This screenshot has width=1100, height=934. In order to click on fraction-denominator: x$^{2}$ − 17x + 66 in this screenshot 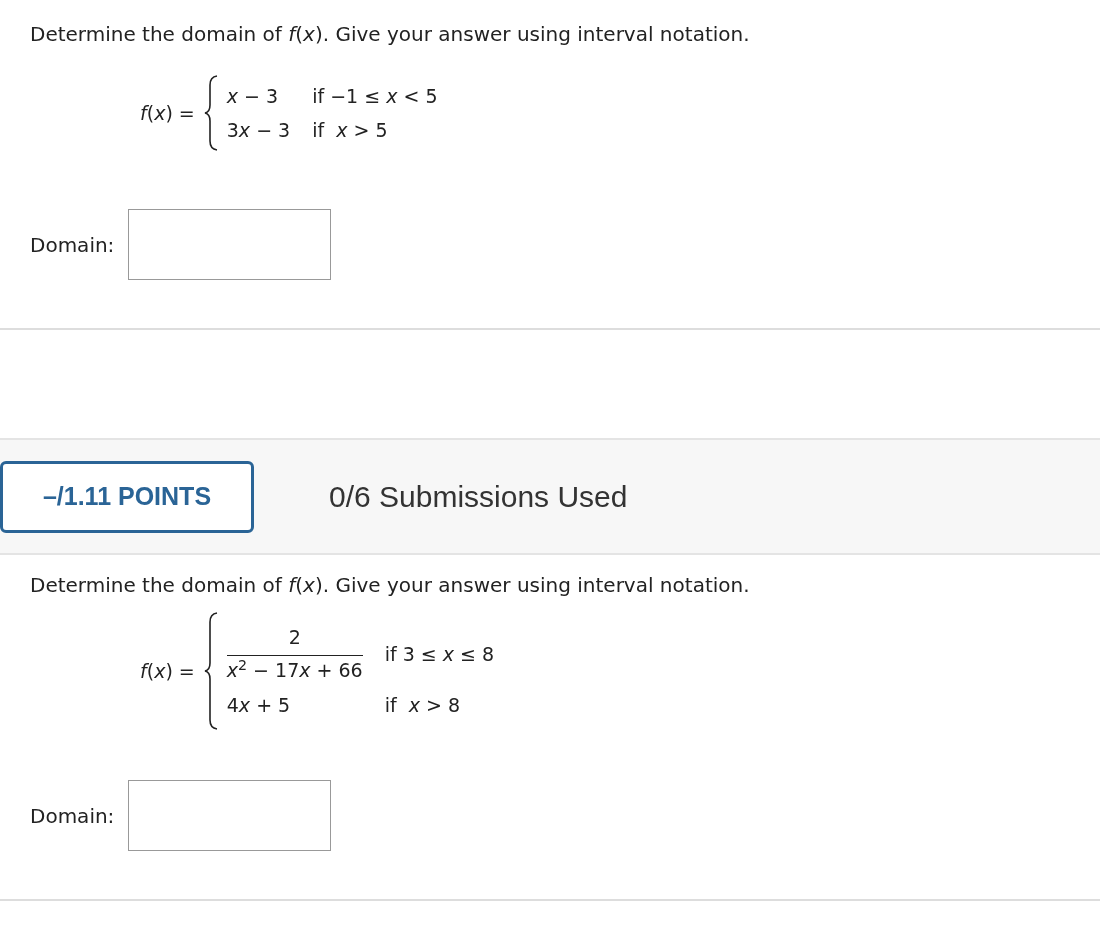, I will do `click(294, 670)`.